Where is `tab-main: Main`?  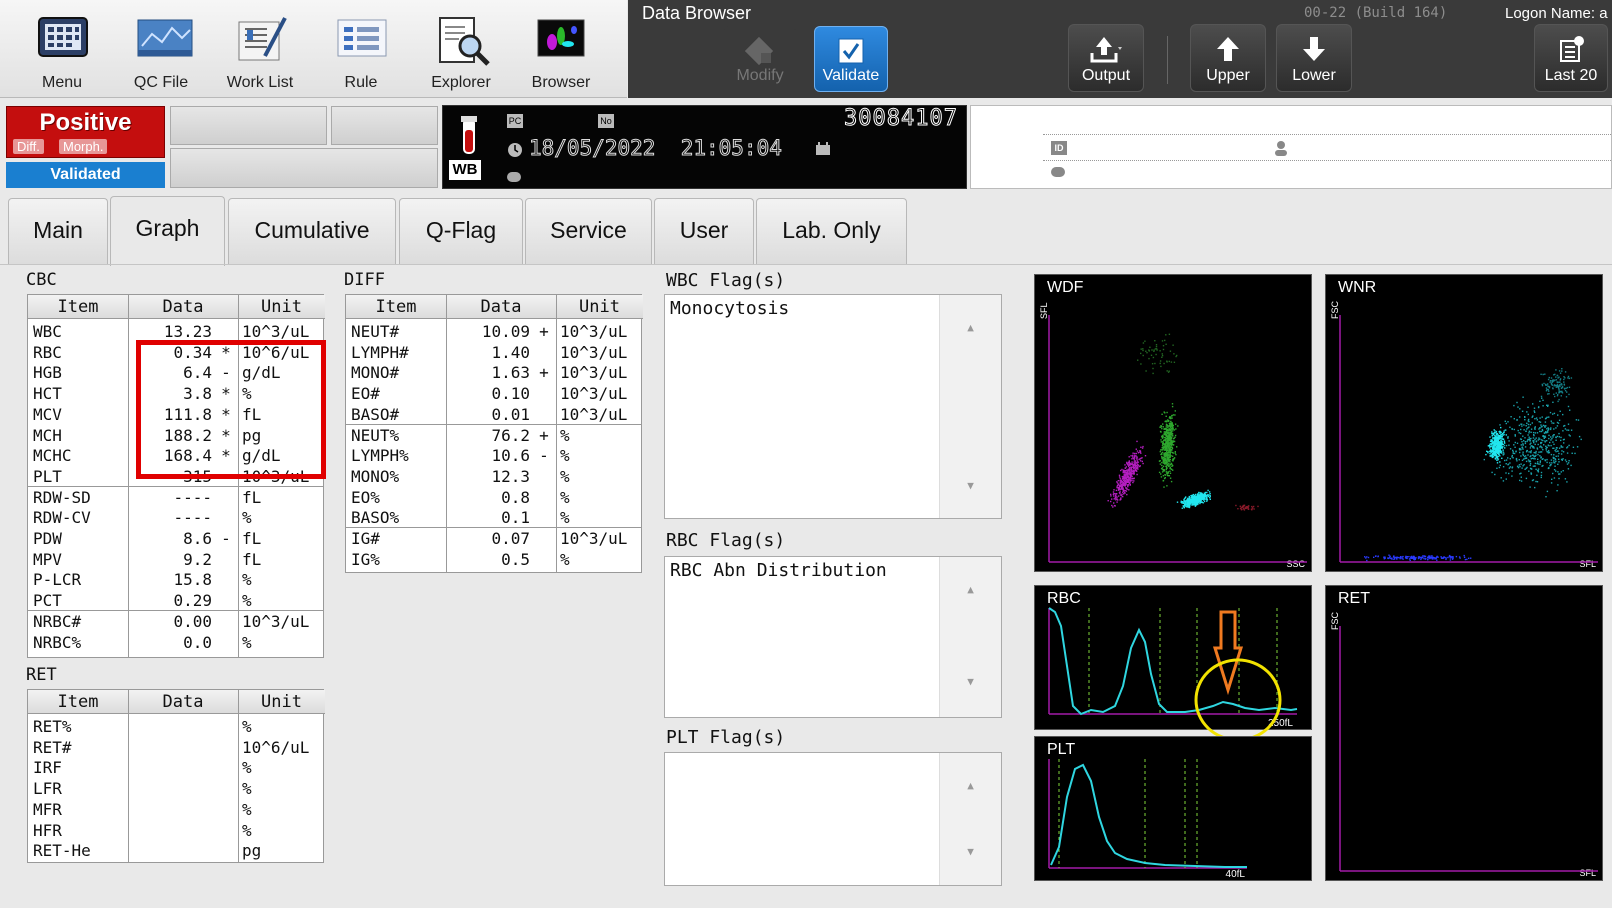 tab-main: Main is located at coordinates (58, 231).